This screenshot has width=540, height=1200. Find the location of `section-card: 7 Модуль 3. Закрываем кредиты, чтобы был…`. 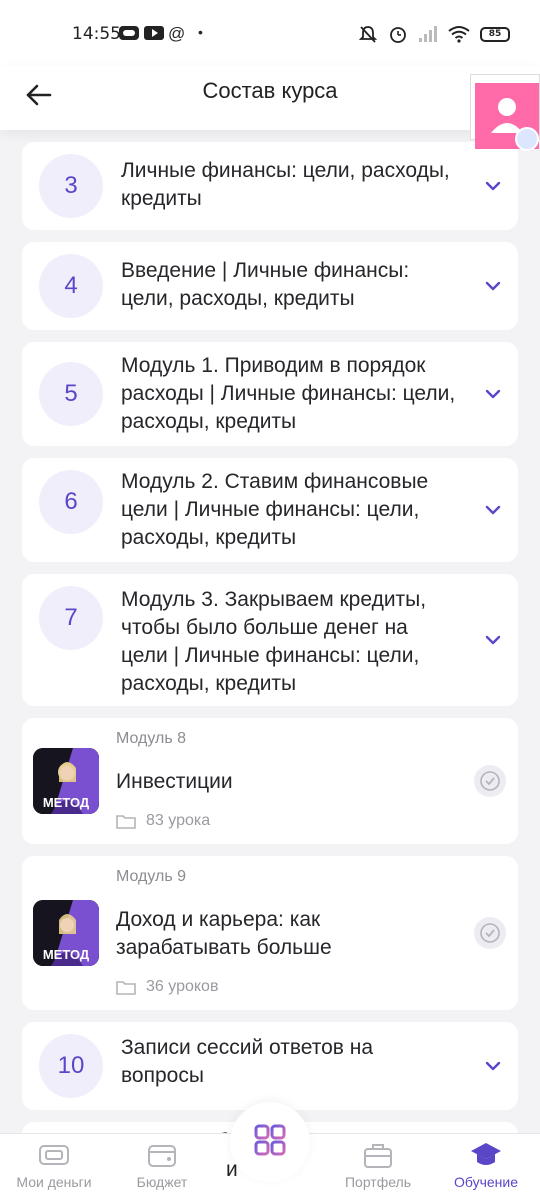

section-card: 7 Модуль 3. Закрываем кредиты, чтобы был… is located at coordinates (270, 640).